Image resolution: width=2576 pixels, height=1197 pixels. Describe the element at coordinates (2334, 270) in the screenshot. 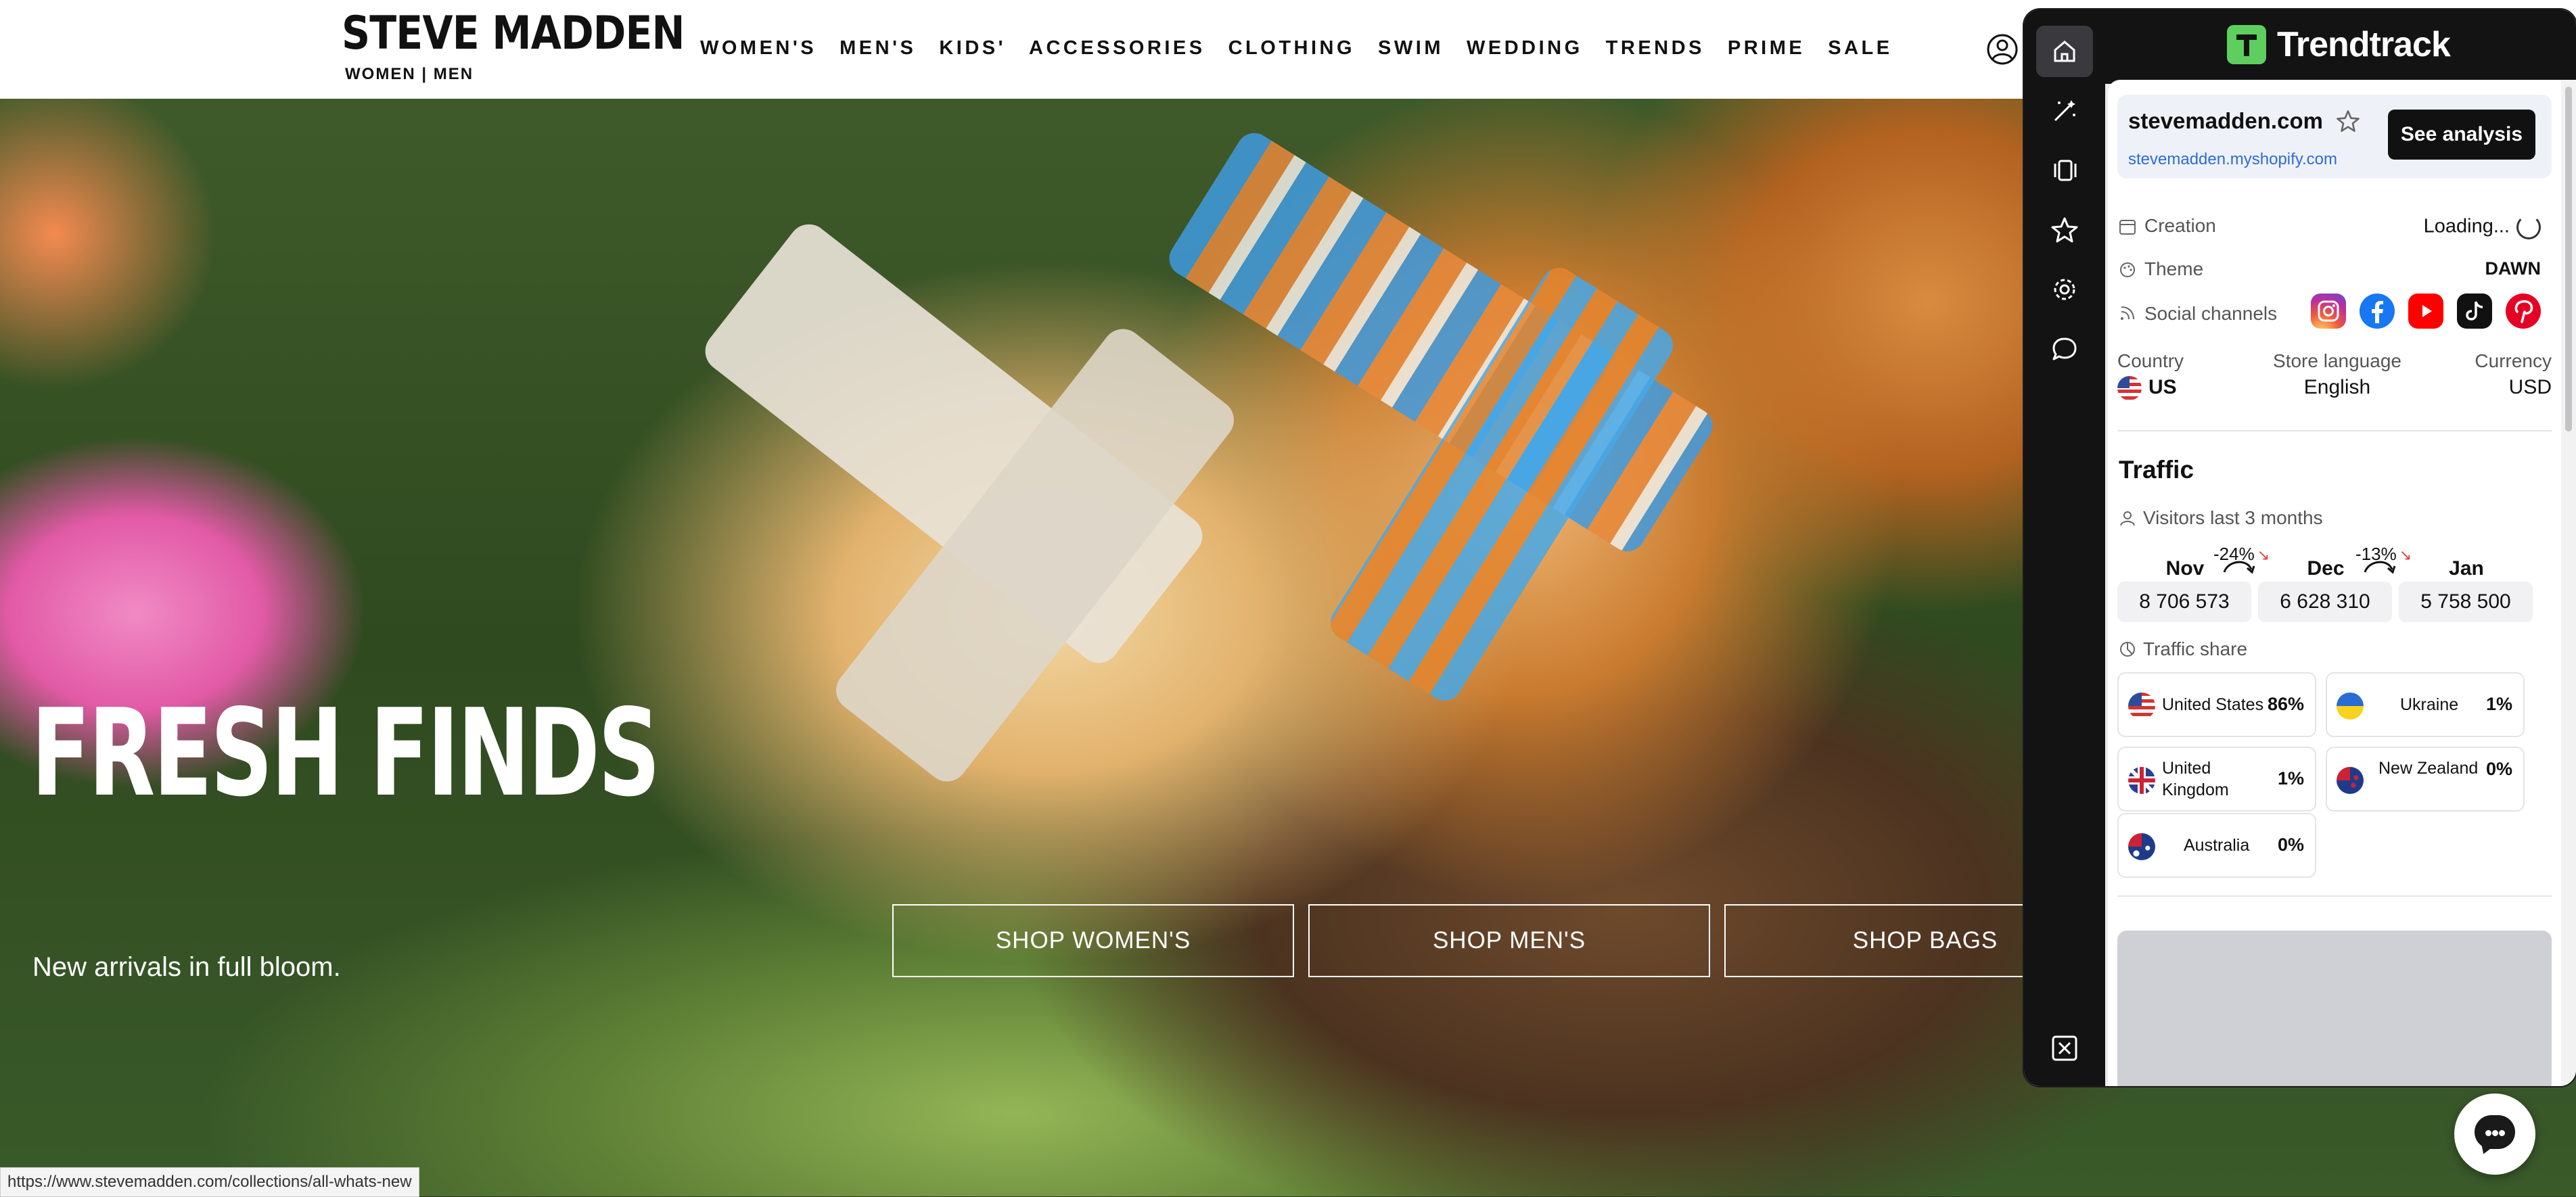

I see `theme-row: Theme DAWN` at that location.